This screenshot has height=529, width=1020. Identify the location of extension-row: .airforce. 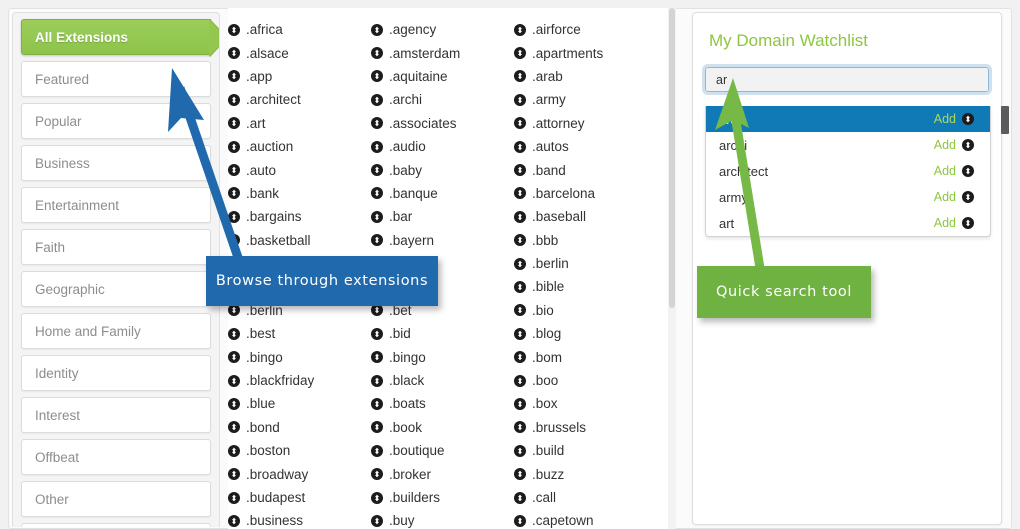
(585, 29).